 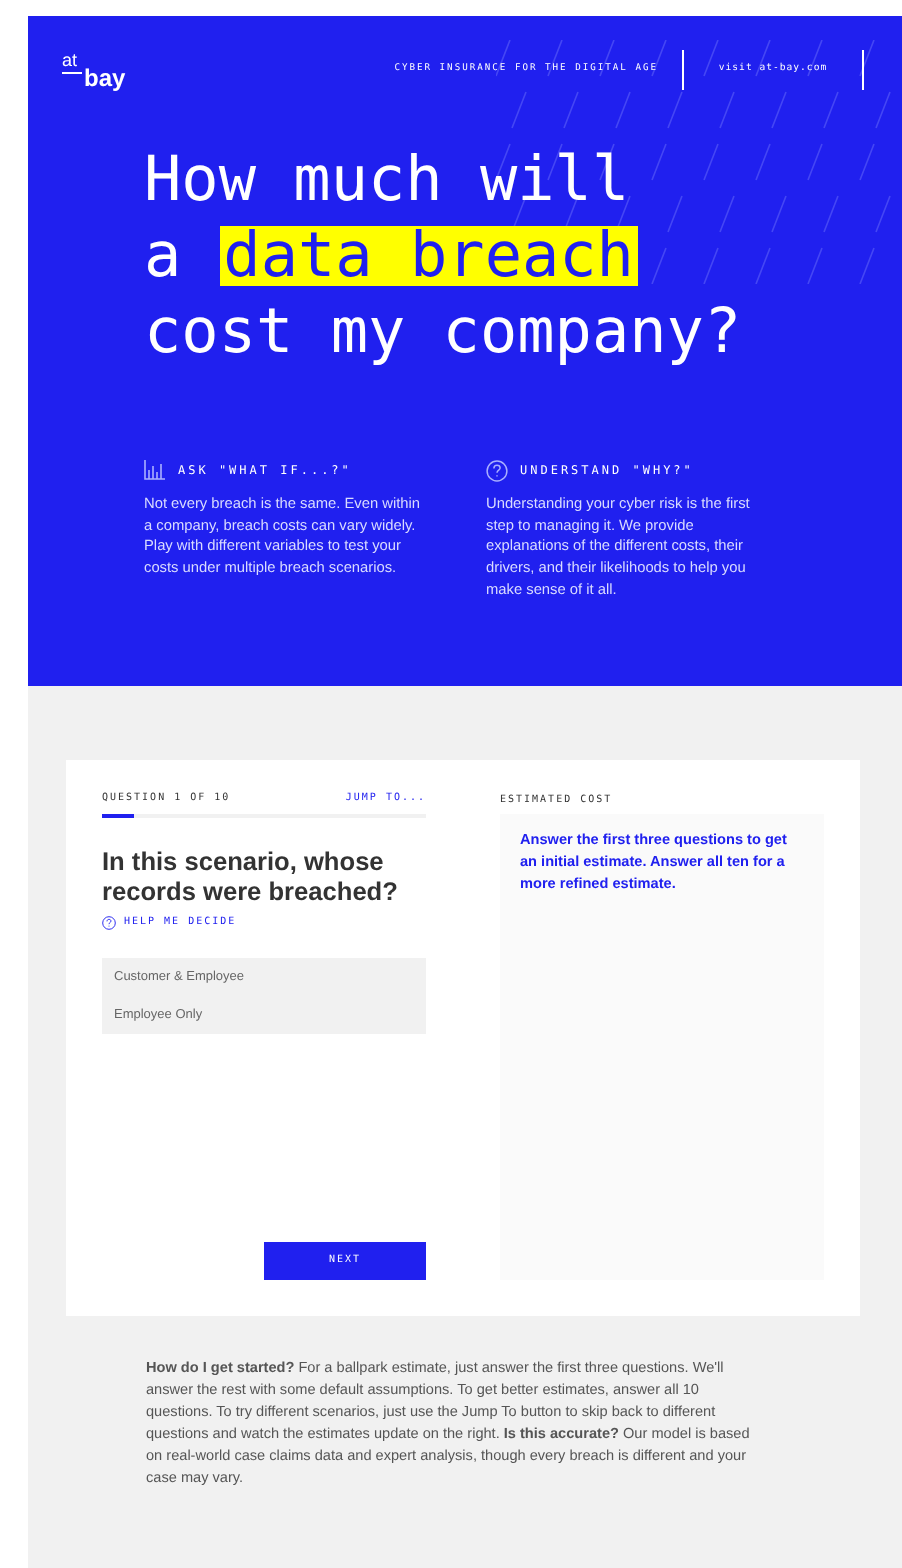 What do you see at coordinates (444, 256) in the screenshot?
I see `page-headline: How much will a data breach cost my company?` at bounding box center [444, 256].